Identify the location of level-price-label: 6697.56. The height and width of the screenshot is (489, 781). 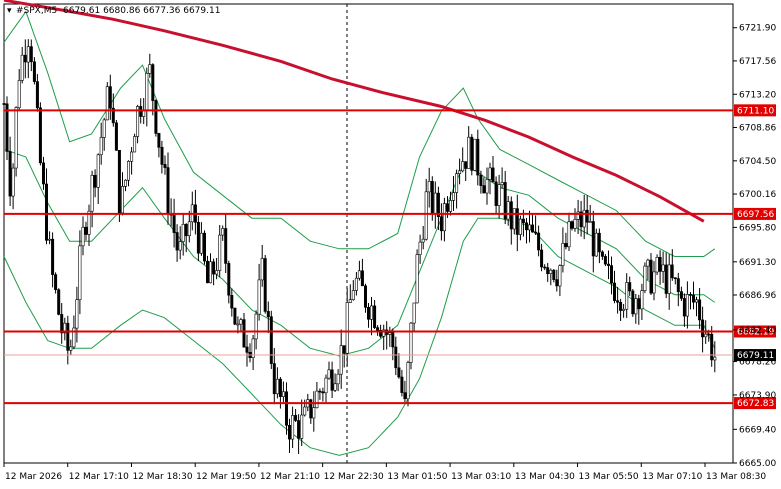
(755, 215).